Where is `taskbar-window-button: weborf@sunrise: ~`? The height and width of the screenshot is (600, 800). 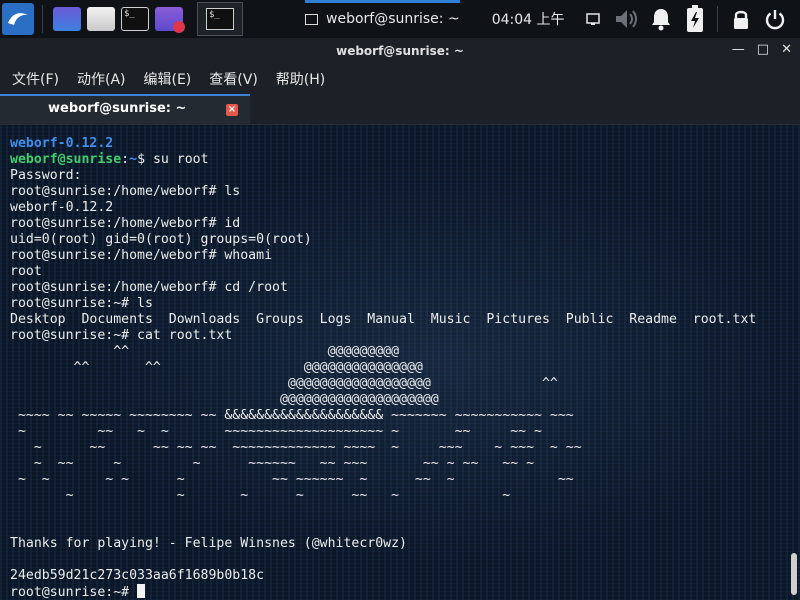
taskbar-window-button: weborf@sunrise: ~ is located at coordinates (382, 19).